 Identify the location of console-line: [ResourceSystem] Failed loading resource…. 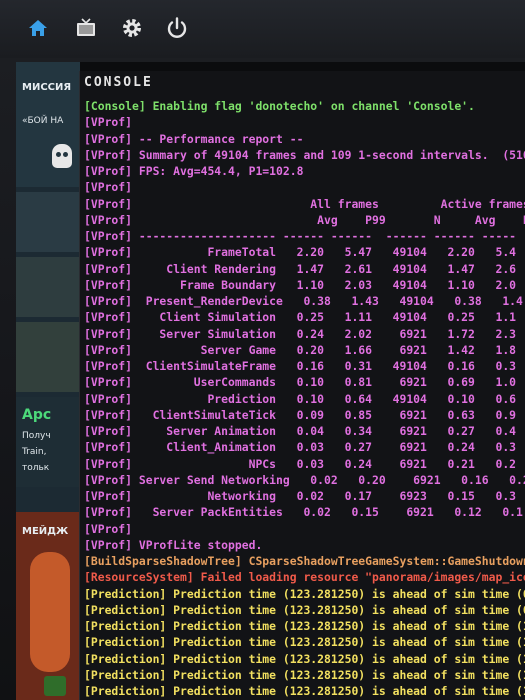
(304, 577).